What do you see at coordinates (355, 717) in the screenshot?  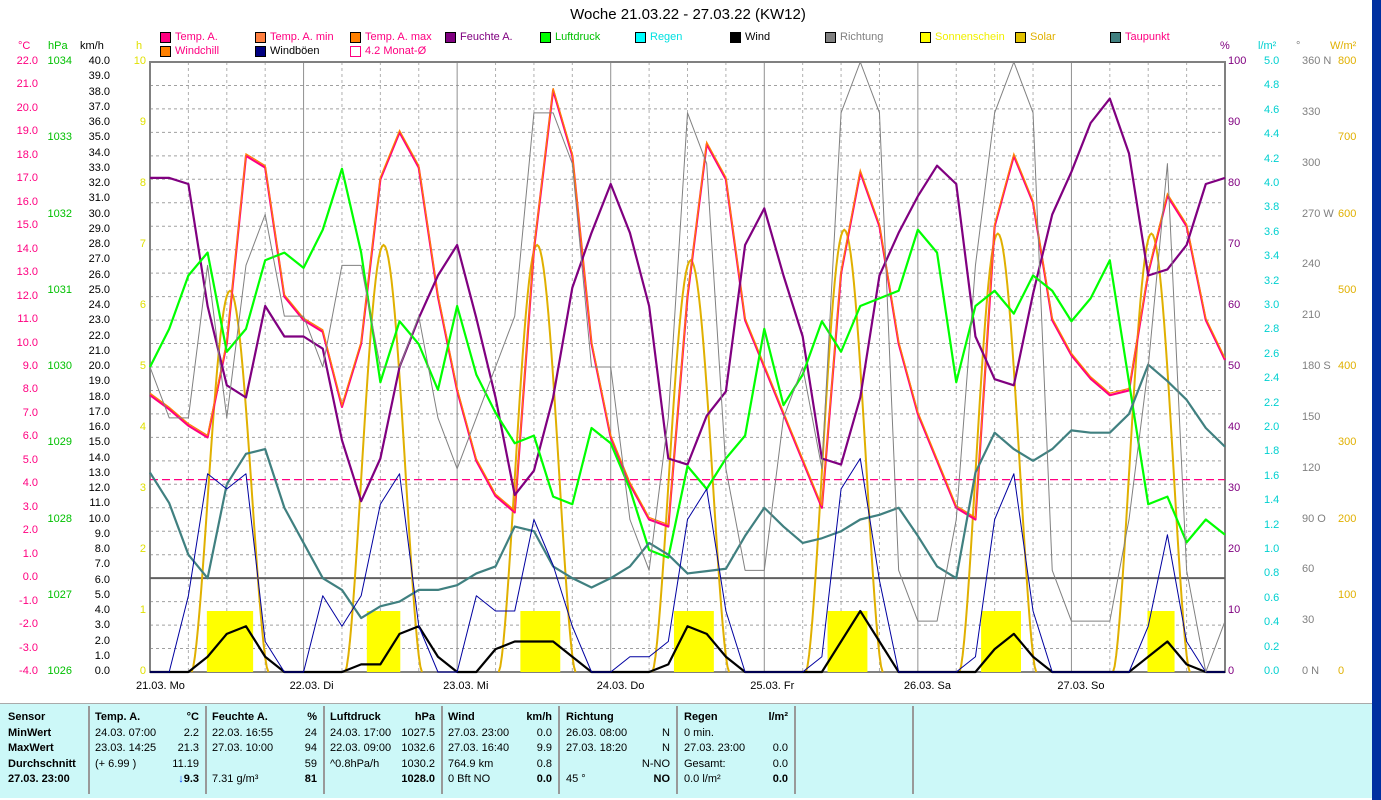 I see `pressure-header: Luftdruck` at bounding box center [355, 717].